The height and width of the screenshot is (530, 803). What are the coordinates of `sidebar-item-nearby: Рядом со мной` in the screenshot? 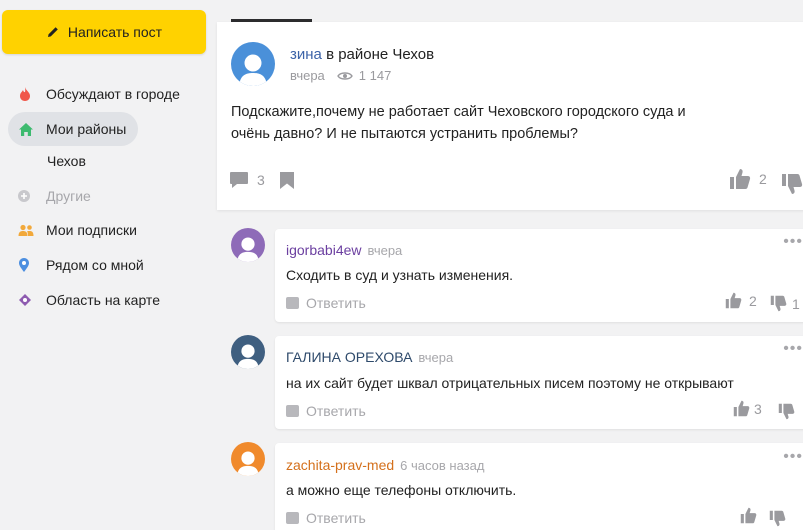 It's located at (76, 265).